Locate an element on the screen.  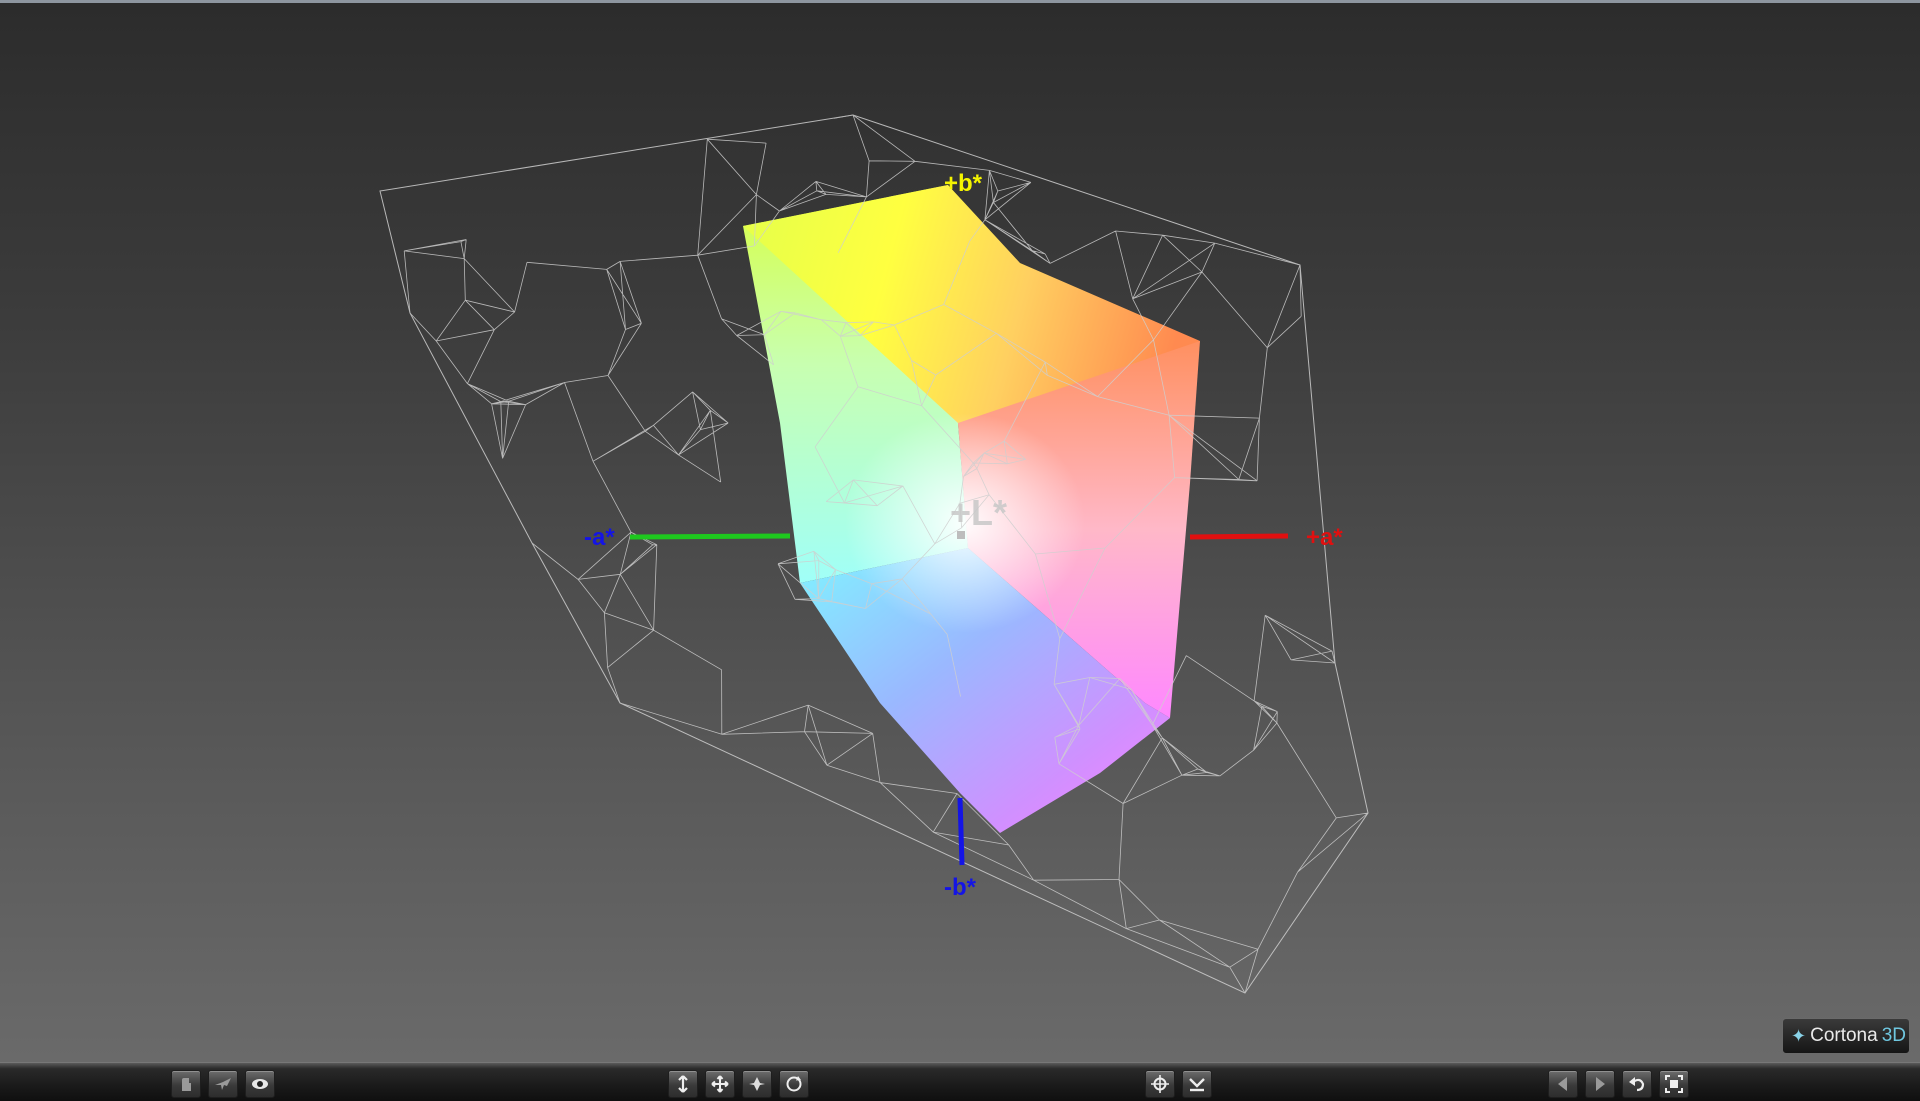
pan-button is located at coordinates (720, 1084).